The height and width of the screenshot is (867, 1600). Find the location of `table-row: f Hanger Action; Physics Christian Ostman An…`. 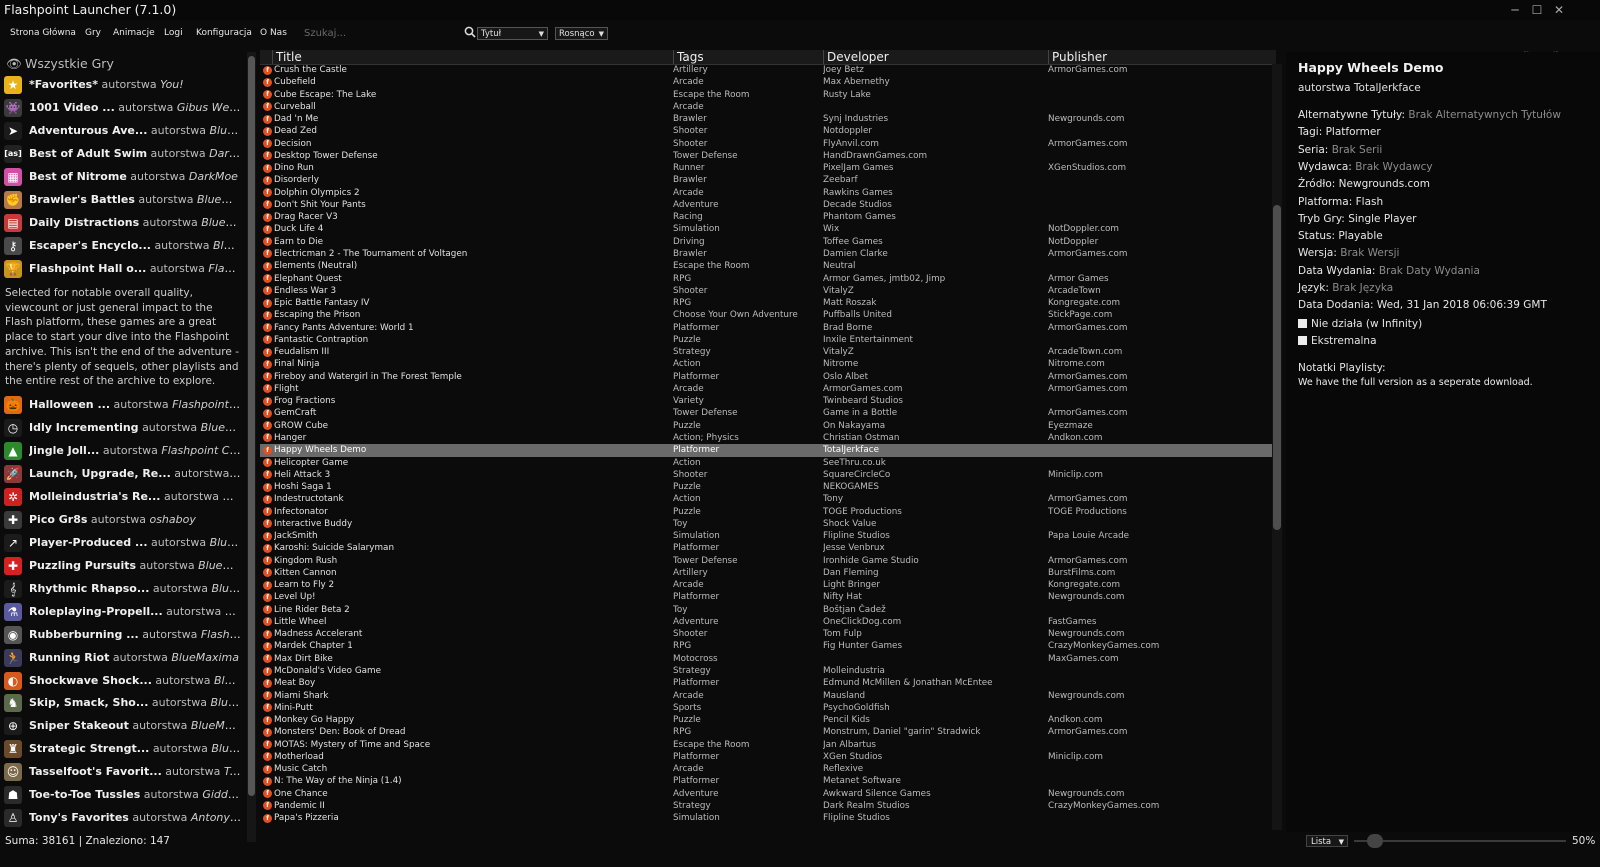

table-row: f Hanger Action; Physics Christian Ostman An… is located at coordinates (766, 438).